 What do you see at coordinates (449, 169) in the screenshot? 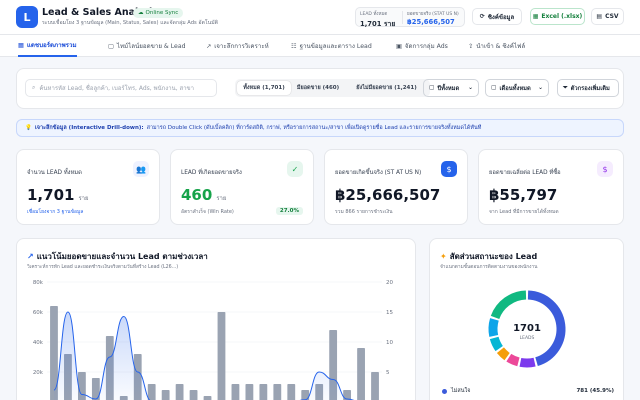
I see `dollar-icon: $` at bounding box center [449, 169].